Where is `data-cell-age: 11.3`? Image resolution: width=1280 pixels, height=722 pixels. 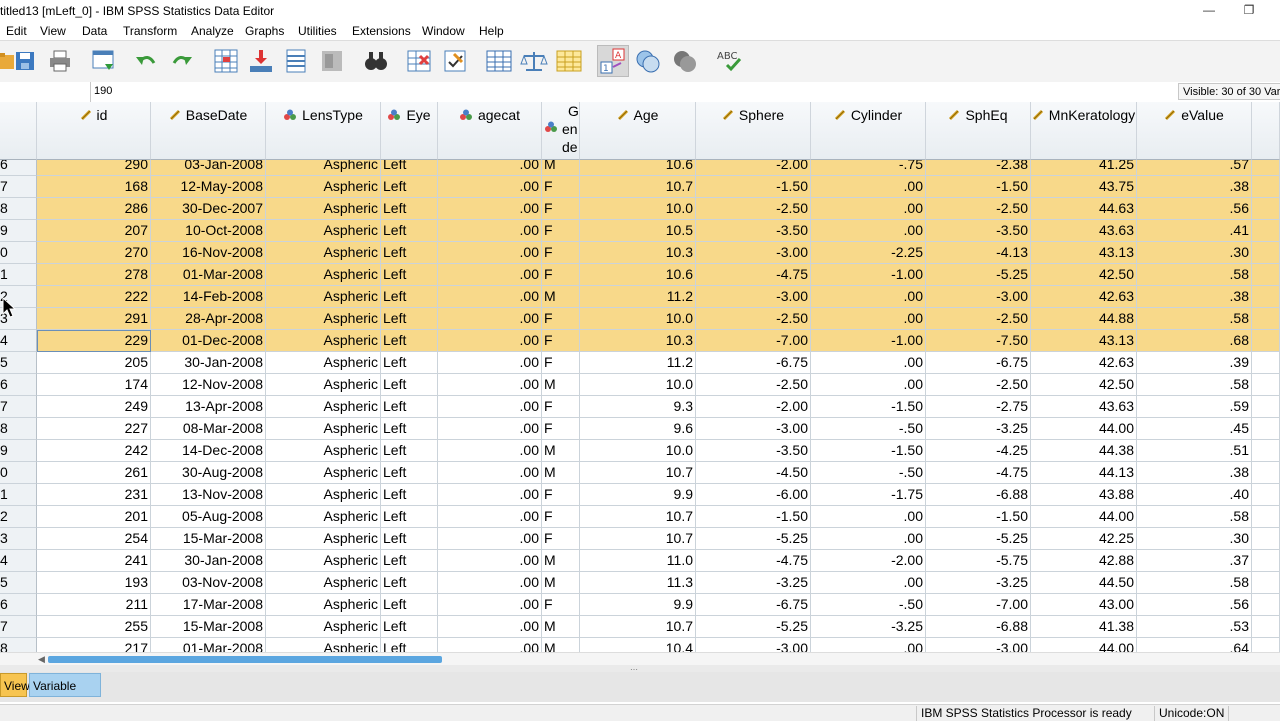
data-cell-age: 11.3 is located at coordinates (638, 583).